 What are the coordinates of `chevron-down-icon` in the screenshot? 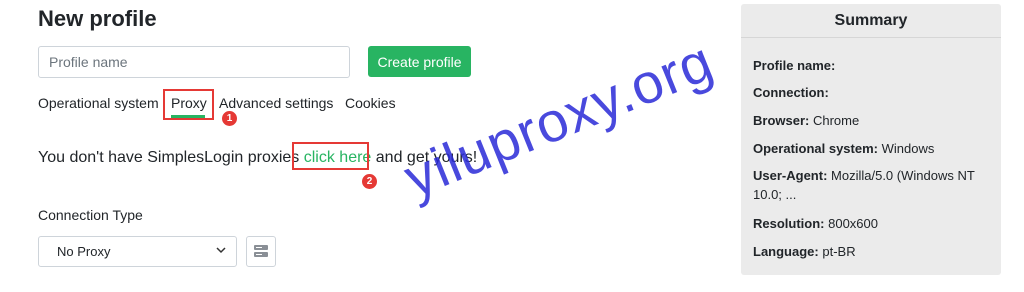 It's located at (221, 250).